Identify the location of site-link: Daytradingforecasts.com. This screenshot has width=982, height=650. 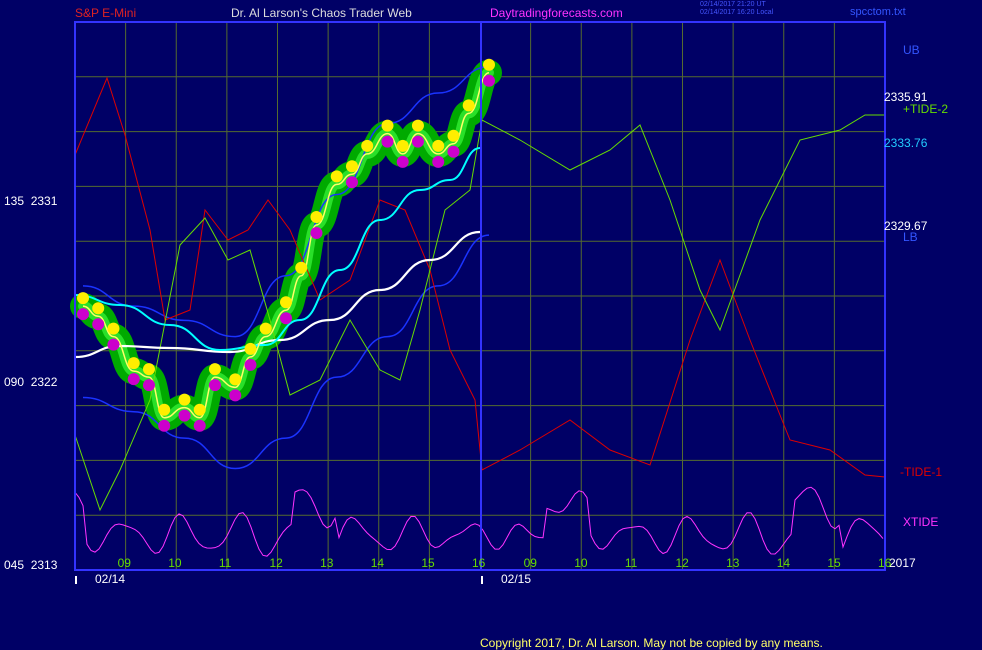
(556, 13).